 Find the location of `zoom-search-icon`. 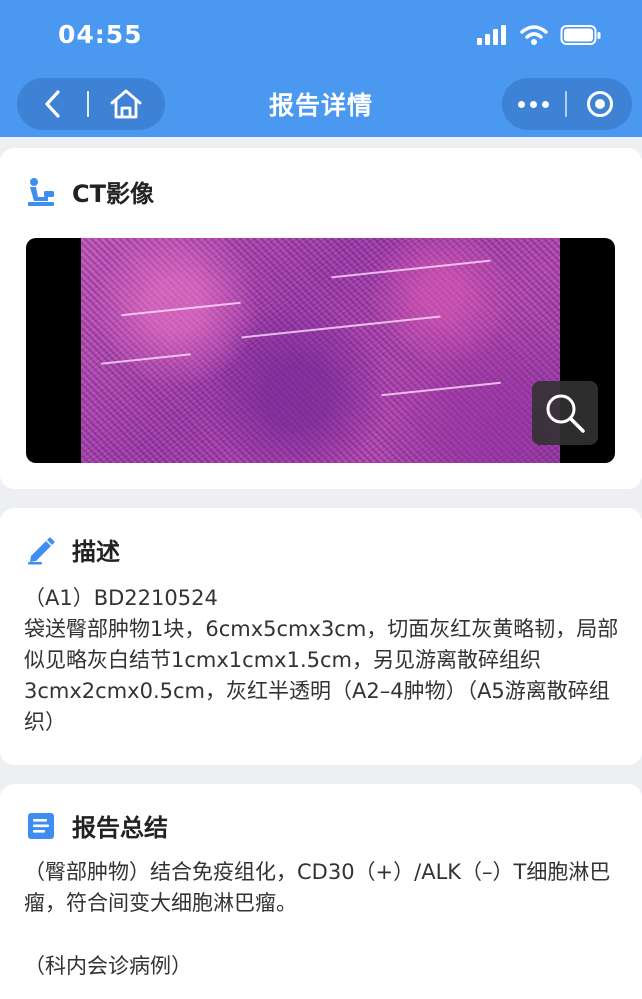

zoom-search-icon is located at coordinates (565, 413).